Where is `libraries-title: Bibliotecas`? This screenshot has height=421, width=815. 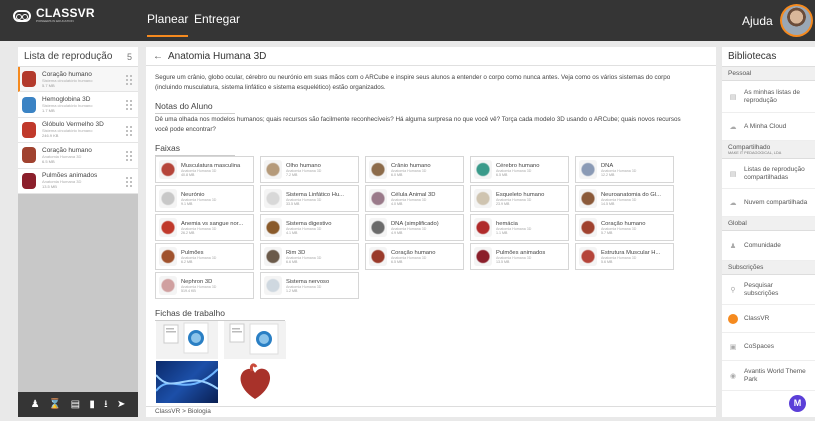 libraries-title: Bibliotecas is located at coordinates (768, 57).